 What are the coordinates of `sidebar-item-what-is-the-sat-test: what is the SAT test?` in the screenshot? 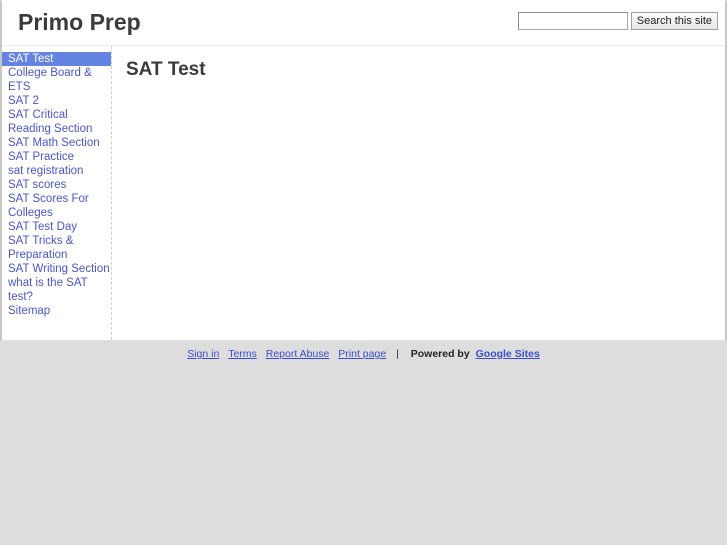 It's located at (56, 290).